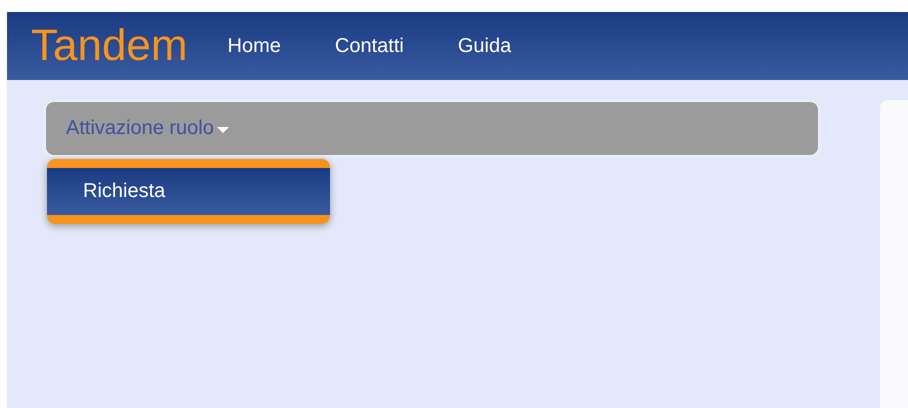 The height and width of the screenshot is (408, 908). Describe the element at coordinates (254, 46) in the screenshot. I see `nav-link: Home` at that location.